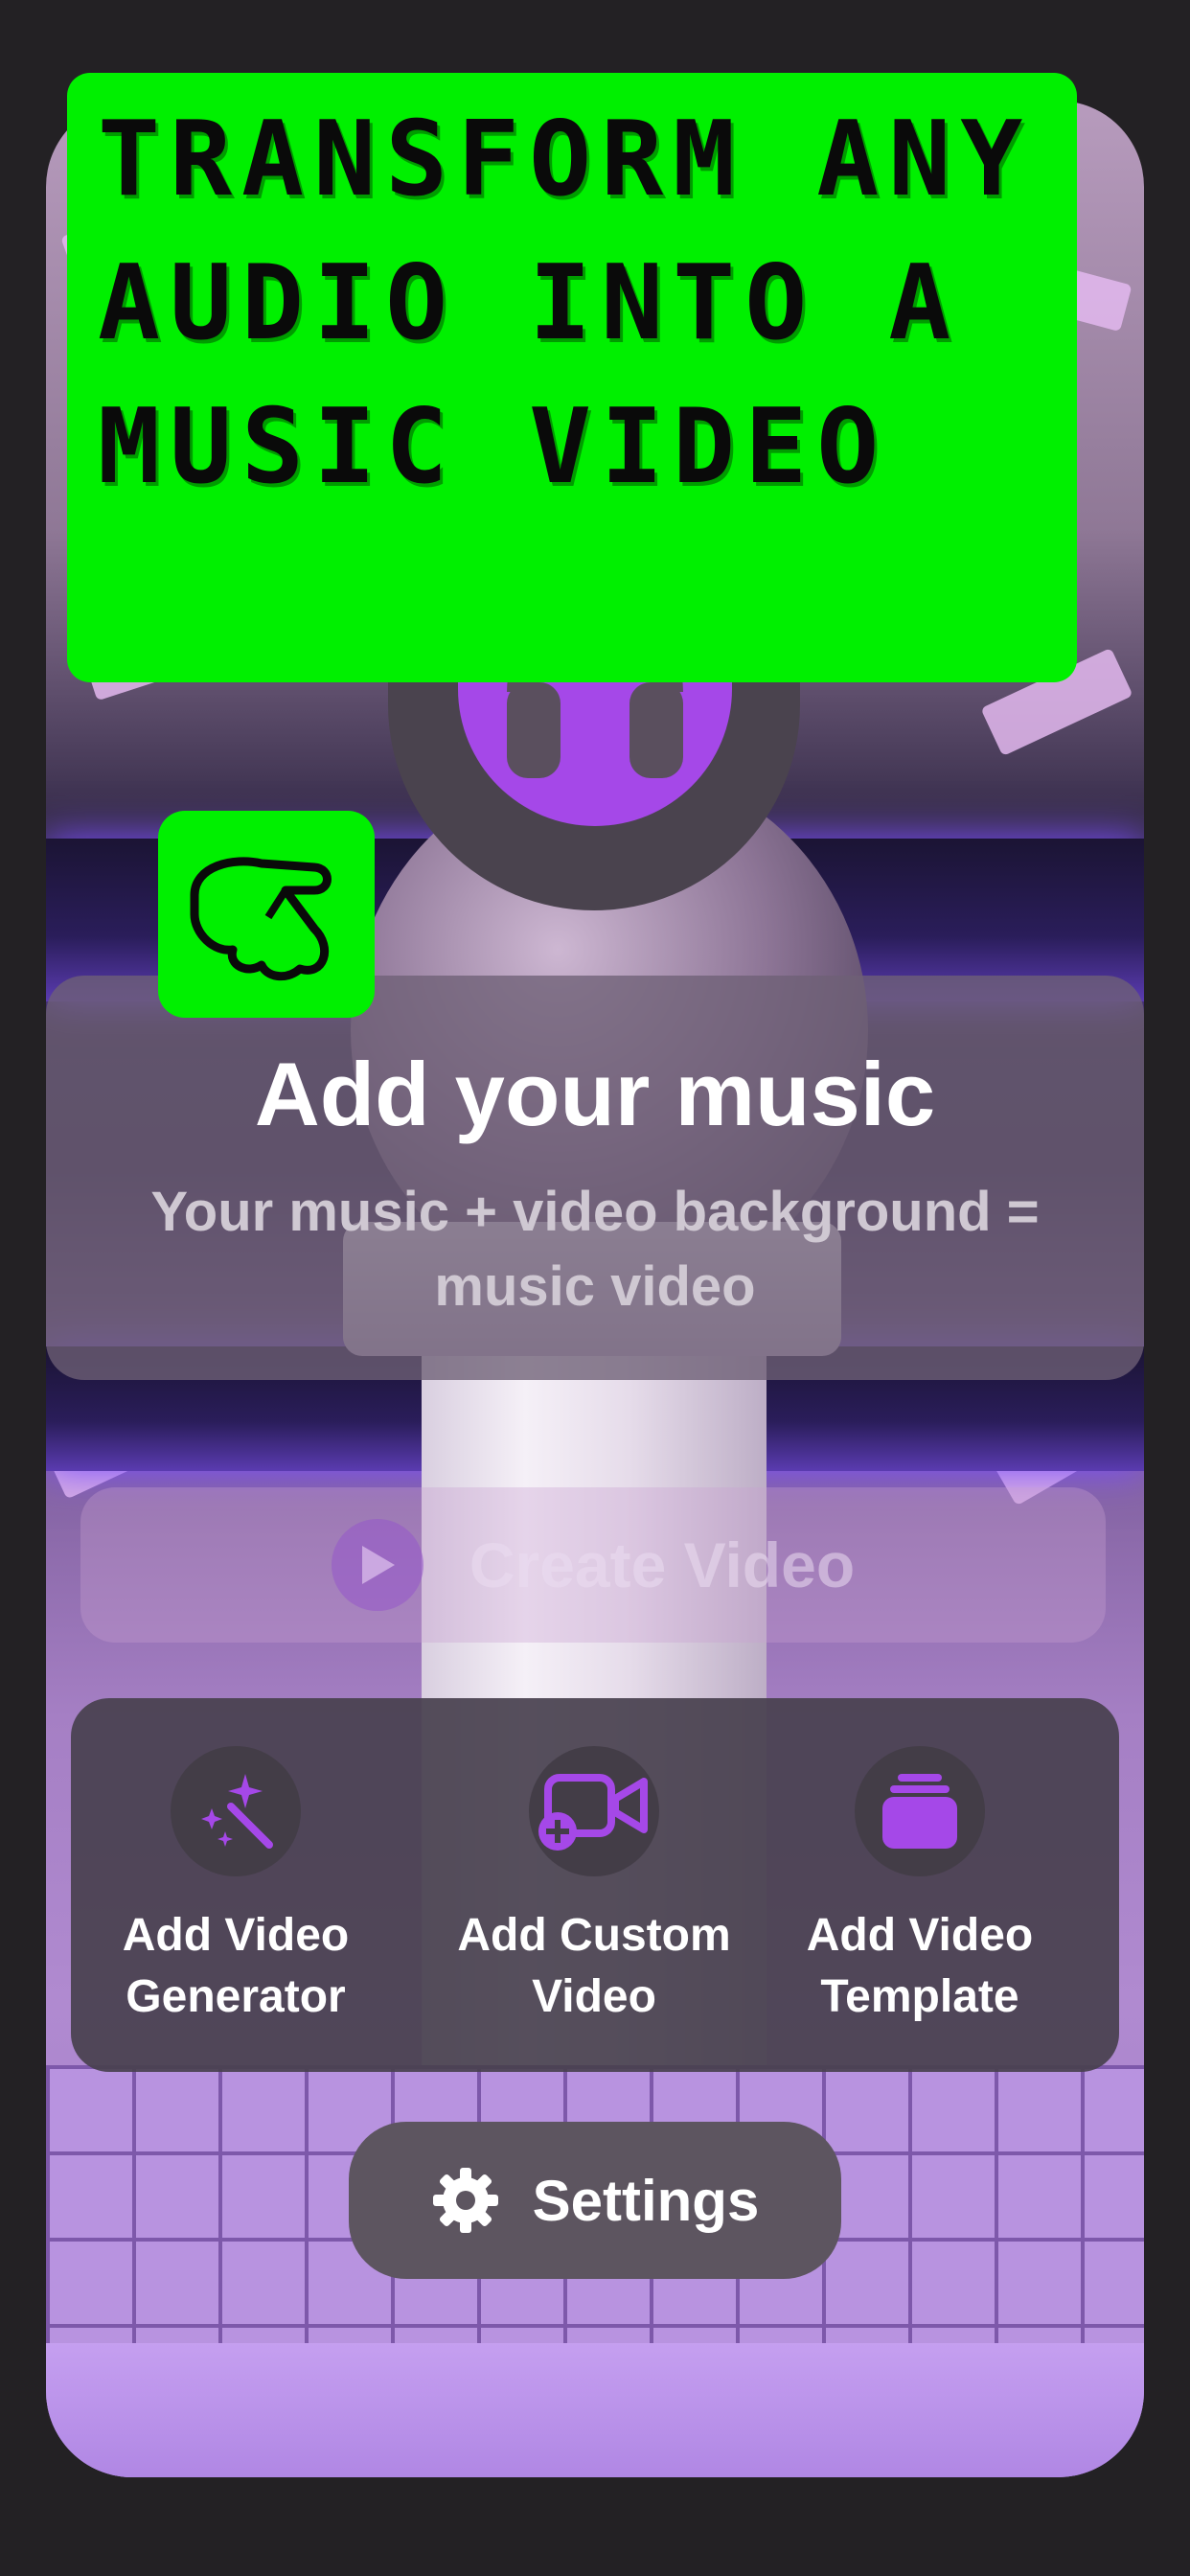  Describe the element at coordinates (266, 914) in the screenshot. I see `pointing-hand-icon` at that location.